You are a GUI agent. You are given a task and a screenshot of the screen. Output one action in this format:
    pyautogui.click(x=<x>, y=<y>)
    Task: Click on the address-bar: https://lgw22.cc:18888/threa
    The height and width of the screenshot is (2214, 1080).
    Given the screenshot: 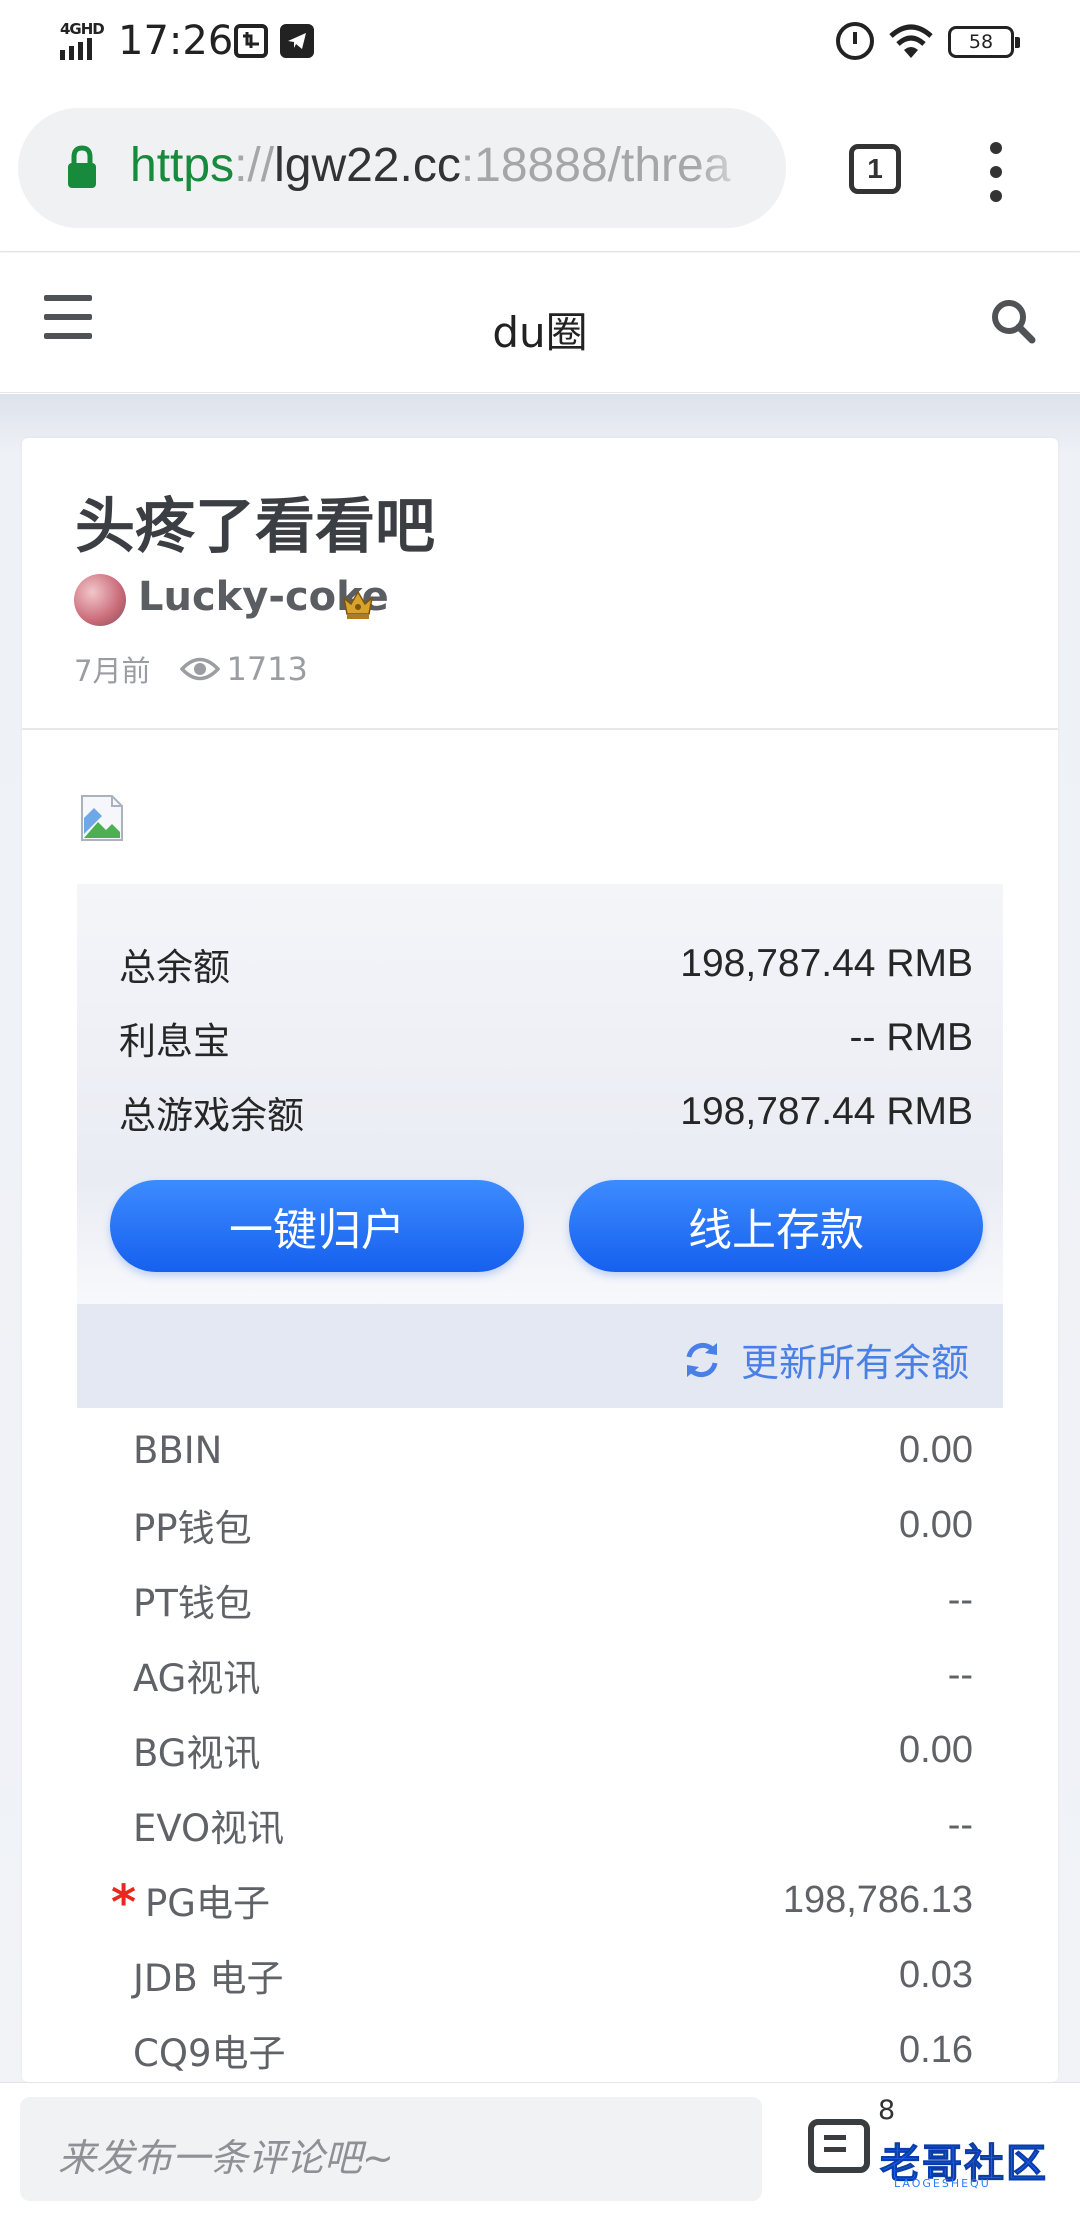 What is the action you would take?
    pyautogui.click(x=402, y=168)
    